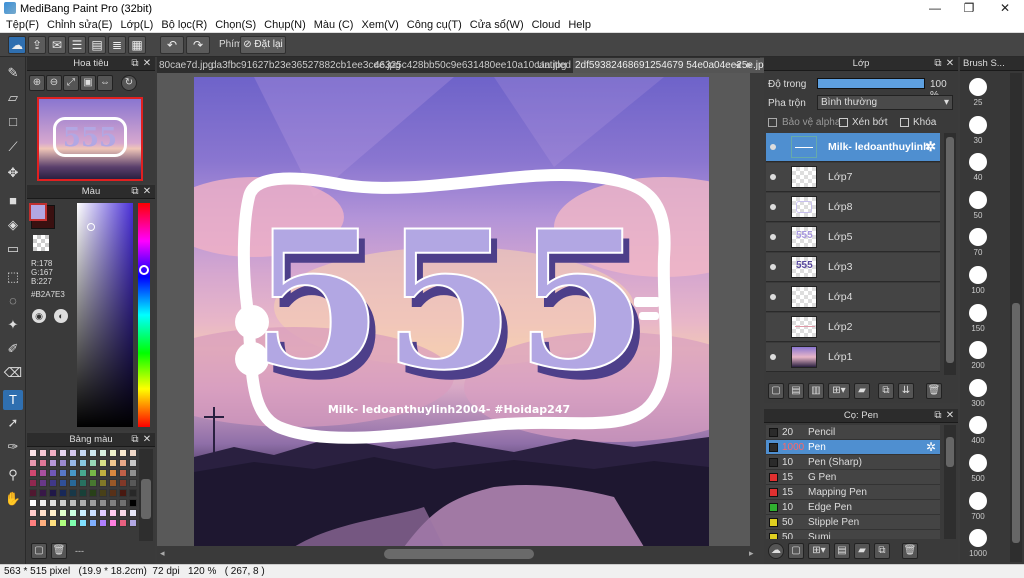  Describe the element at coordinates (263, 45) in the screenshot. I see `reset-button: ⊘ Đặt lại` at that location.